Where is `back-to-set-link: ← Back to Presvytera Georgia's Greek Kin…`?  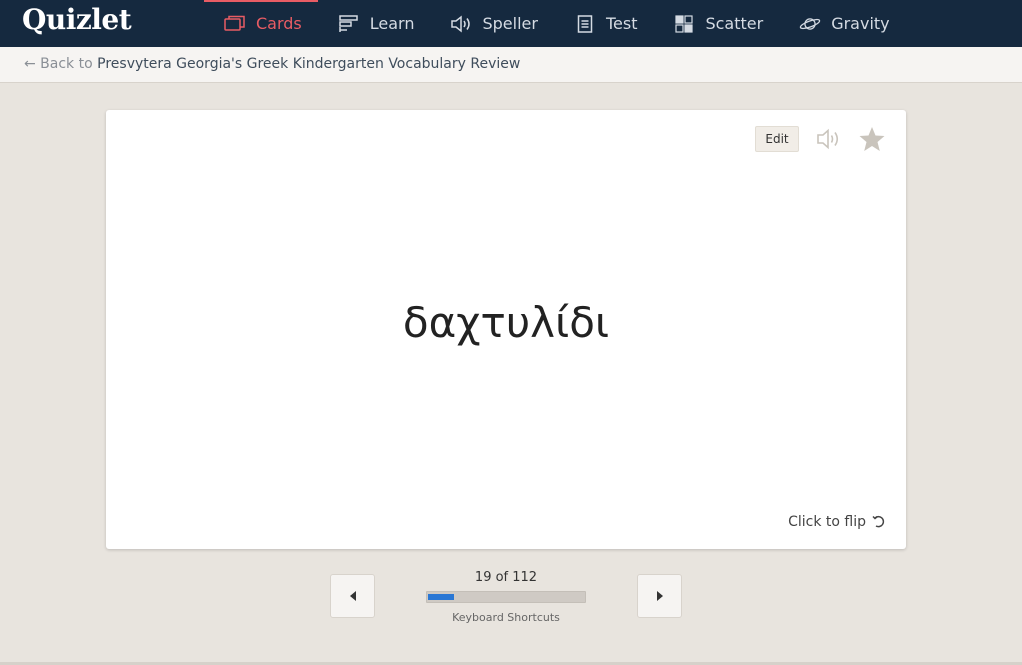 back-to-set-link: ← Back to Presvytera Georgia's Greek Kin… is located at coordinates (272, 64).